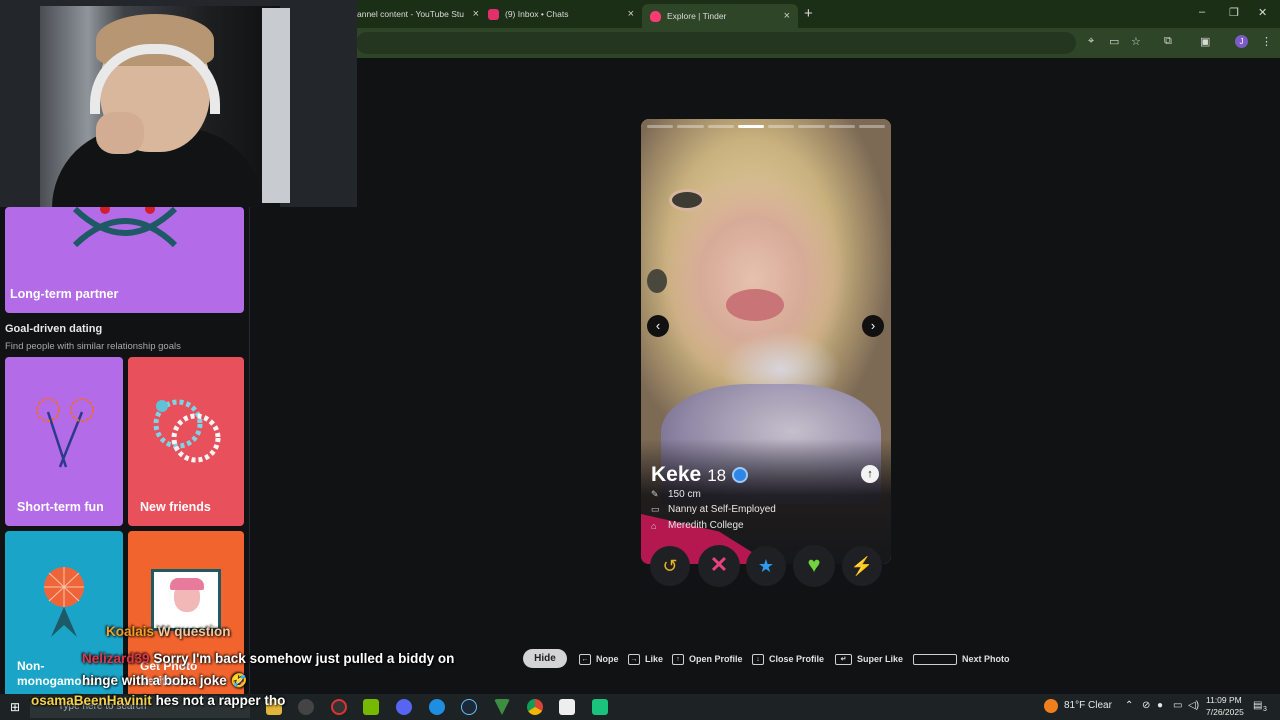 This screenshot has width=1280, height=720. What do you see at coordinates (187, 431) in the screenshot?
I see `friendship-bracelets-icon` at bounding box center [187, 431].